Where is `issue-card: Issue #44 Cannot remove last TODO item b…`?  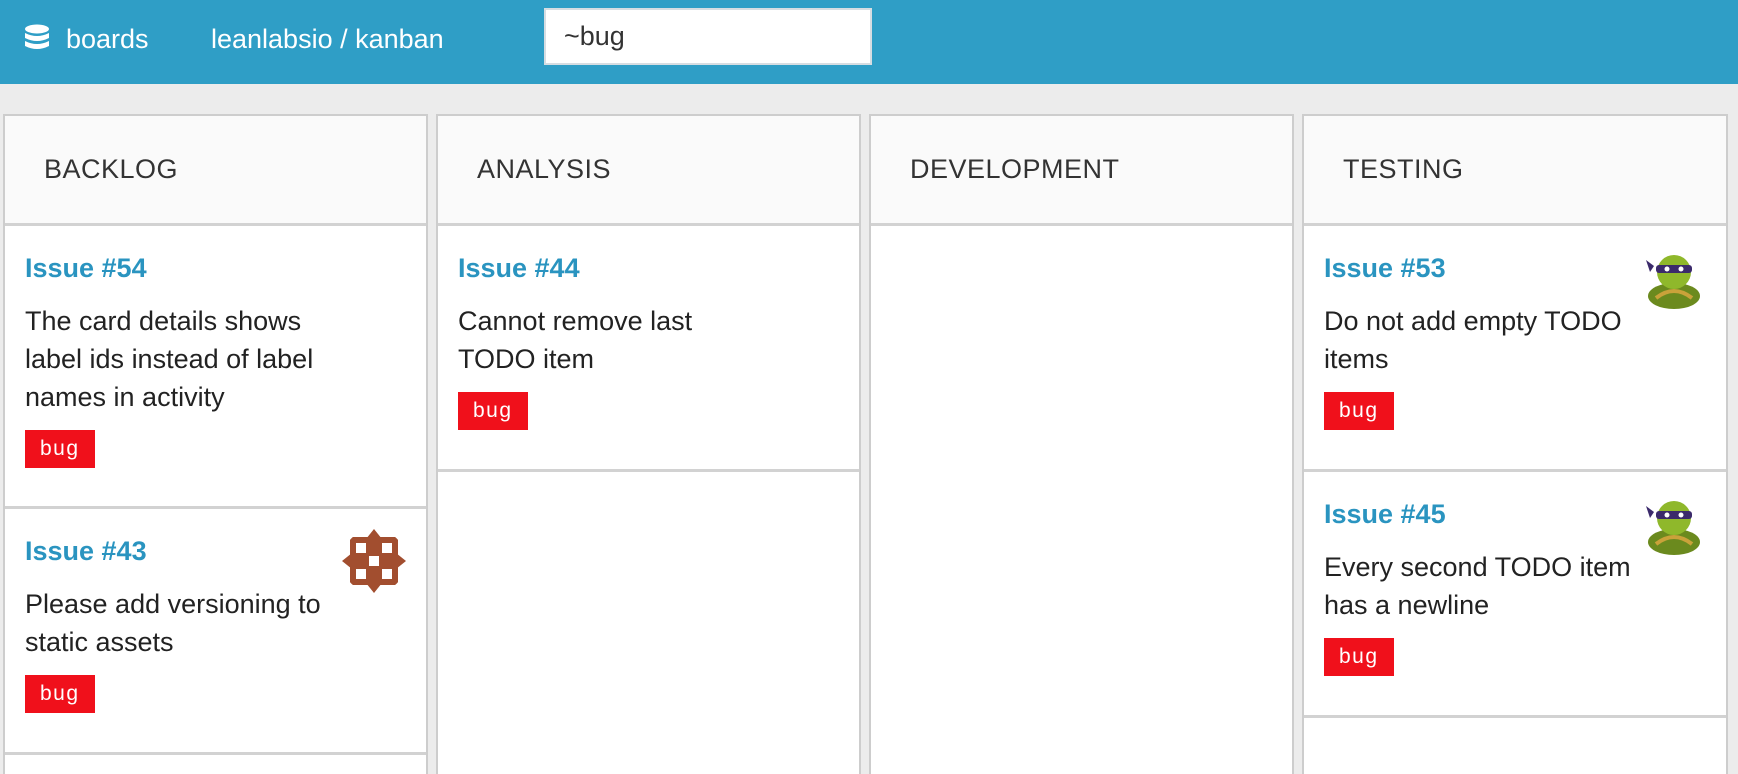 issue-card: Issue #44 Cannot remove last TODO item b… is located at coordinates (648, 349).